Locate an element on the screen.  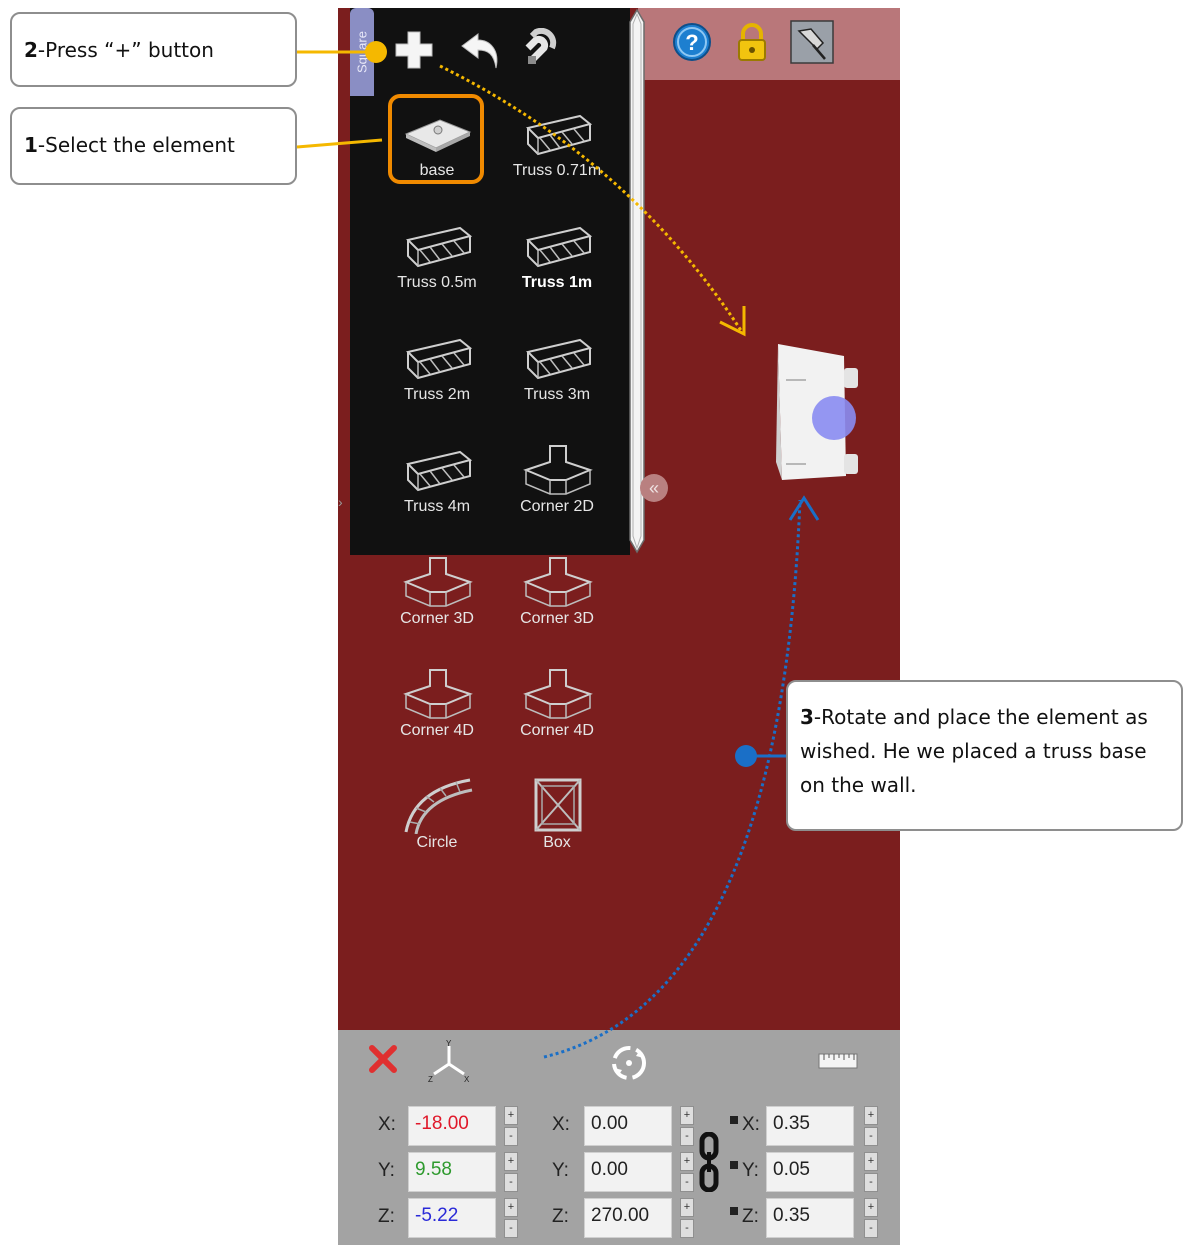
step3-leader-dot is located at coordinates (746, 756).